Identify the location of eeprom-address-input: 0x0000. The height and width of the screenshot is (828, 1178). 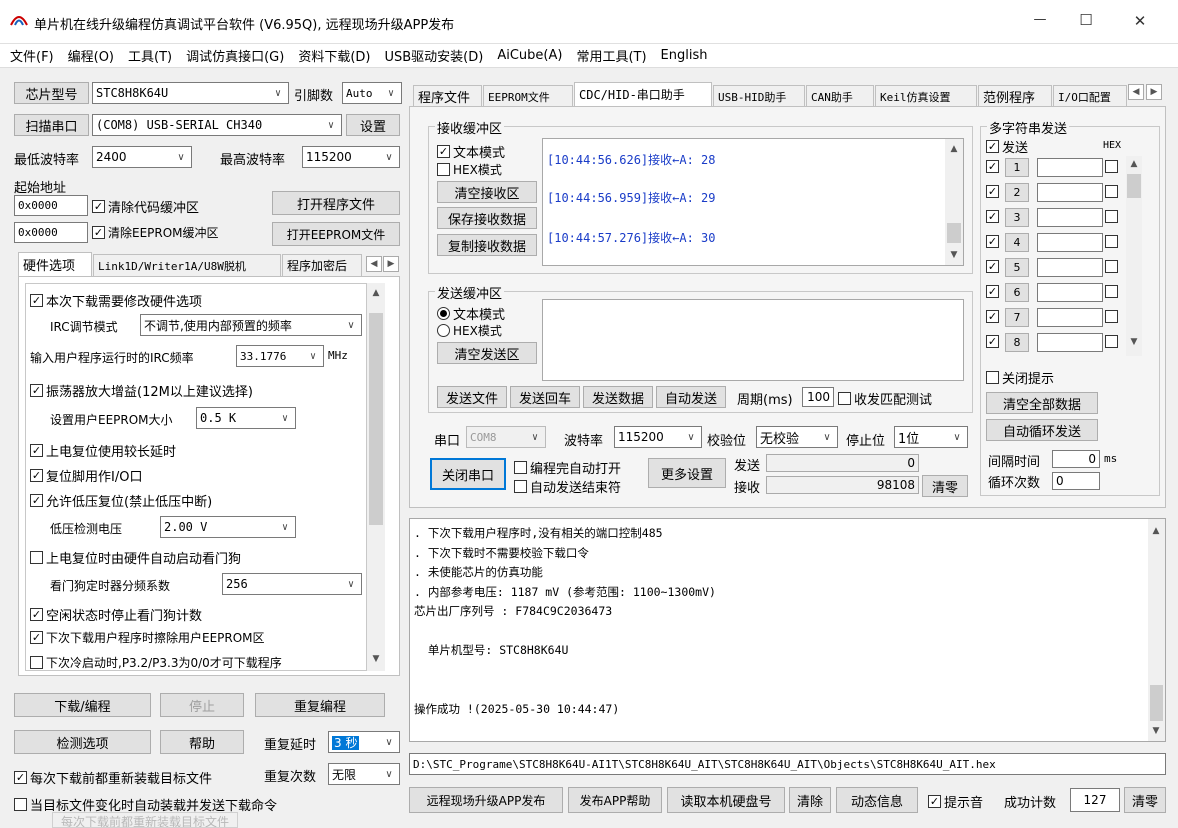
(51, 232).